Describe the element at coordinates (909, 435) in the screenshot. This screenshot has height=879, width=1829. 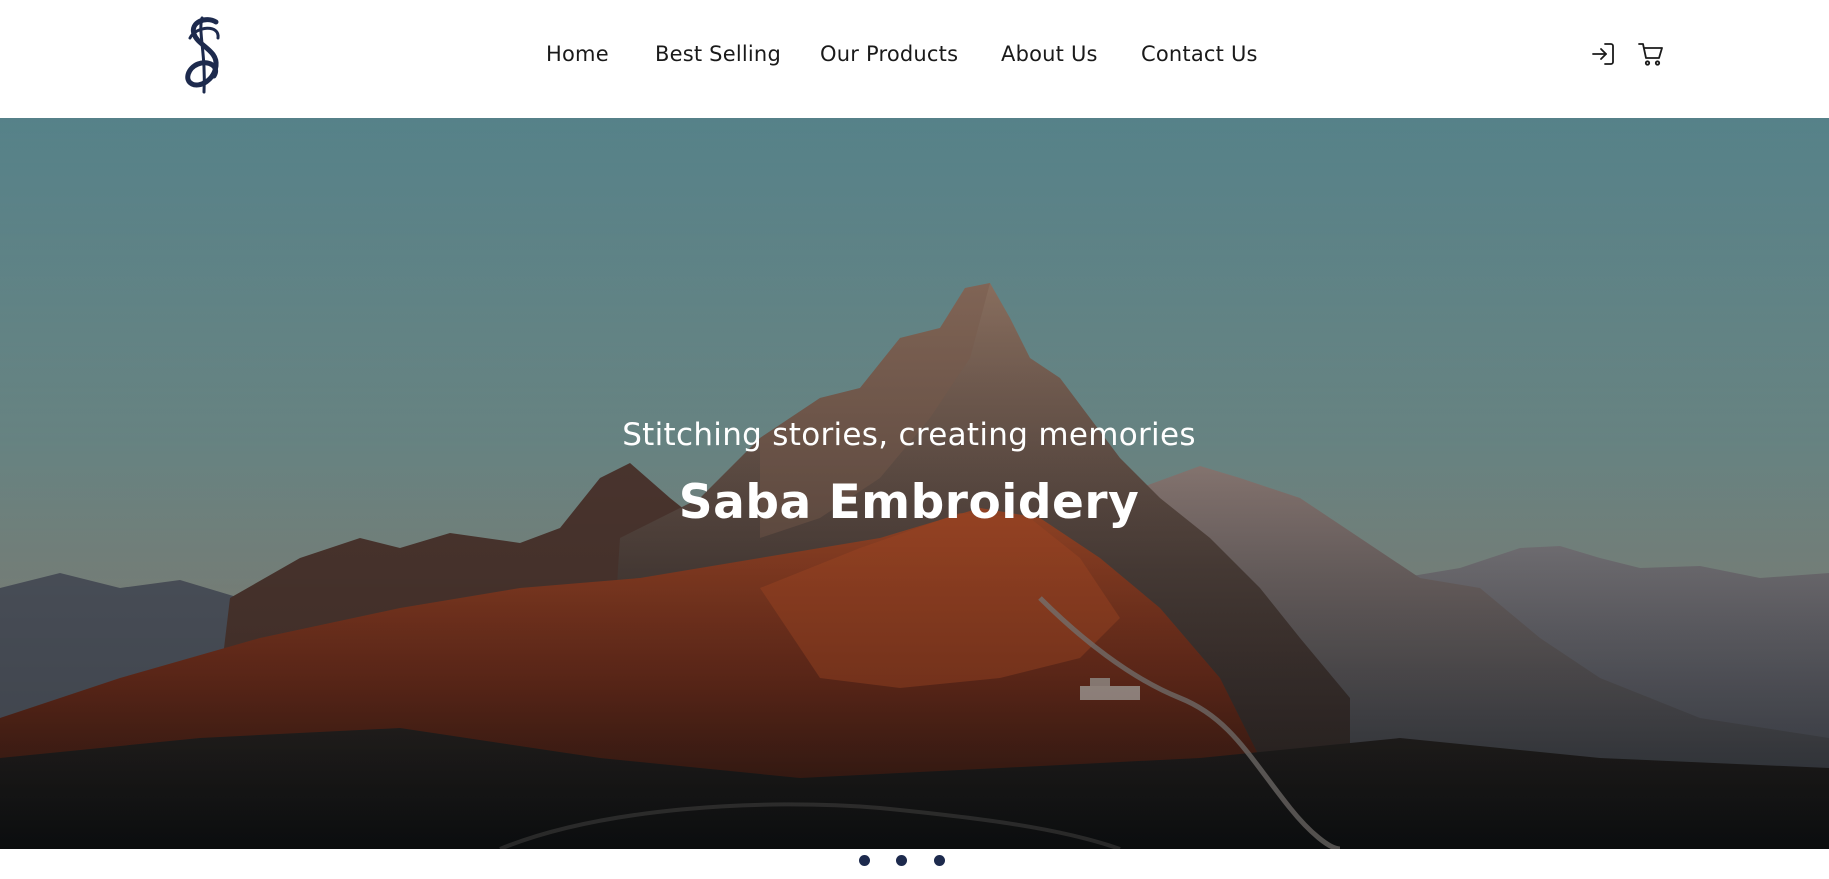
I see `hero-subtitle: Stitching stories, creating memories` at that location.